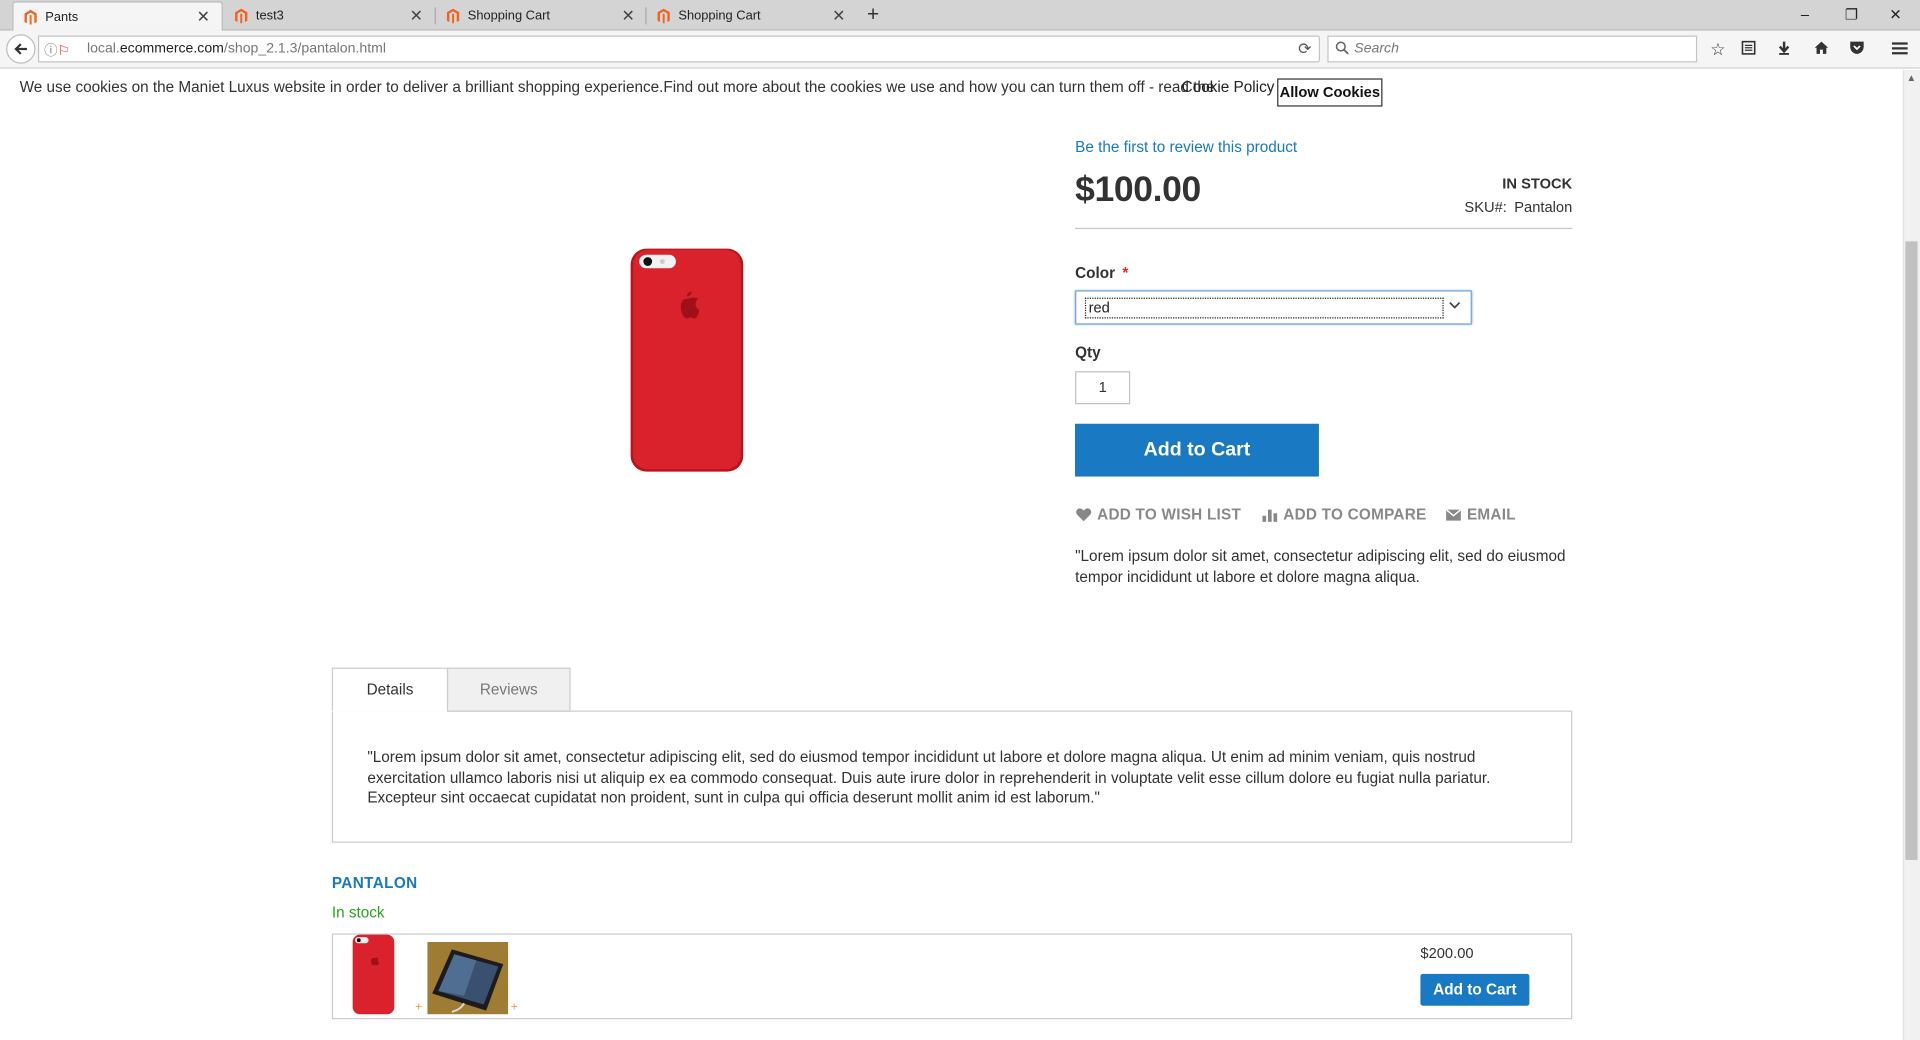 This screenshot has width=1920, height=1040. I want to click on site-info-icon: ⓘ⚐, so click(57, 50).